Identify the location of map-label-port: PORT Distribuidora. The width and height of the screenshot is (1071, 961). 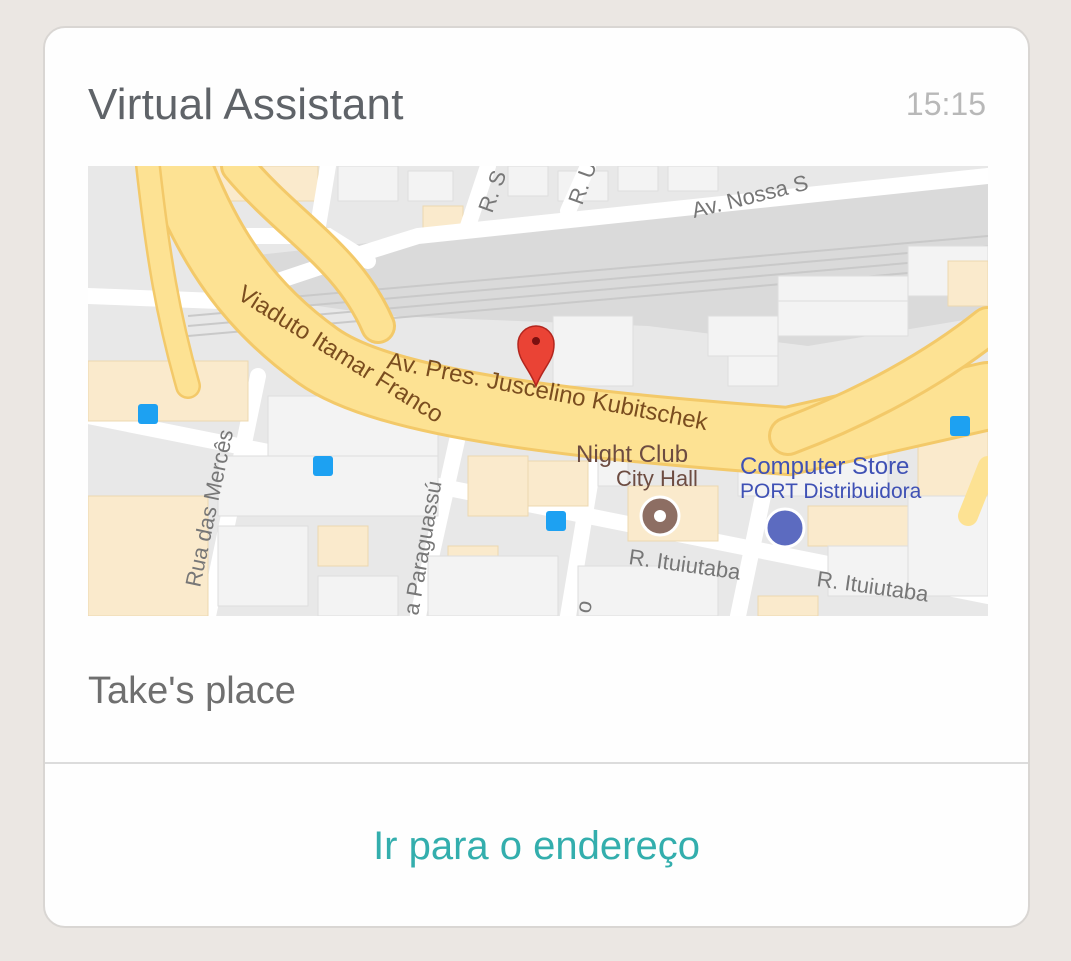
(831, 491).